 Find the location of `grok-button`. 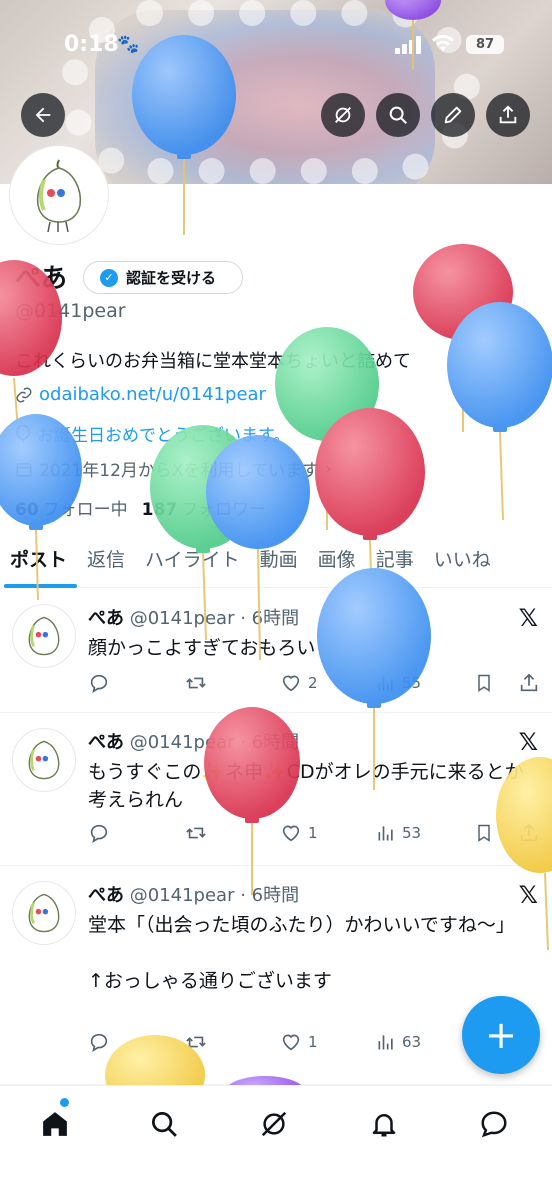

grok-button is located at coordinates (343, 115).